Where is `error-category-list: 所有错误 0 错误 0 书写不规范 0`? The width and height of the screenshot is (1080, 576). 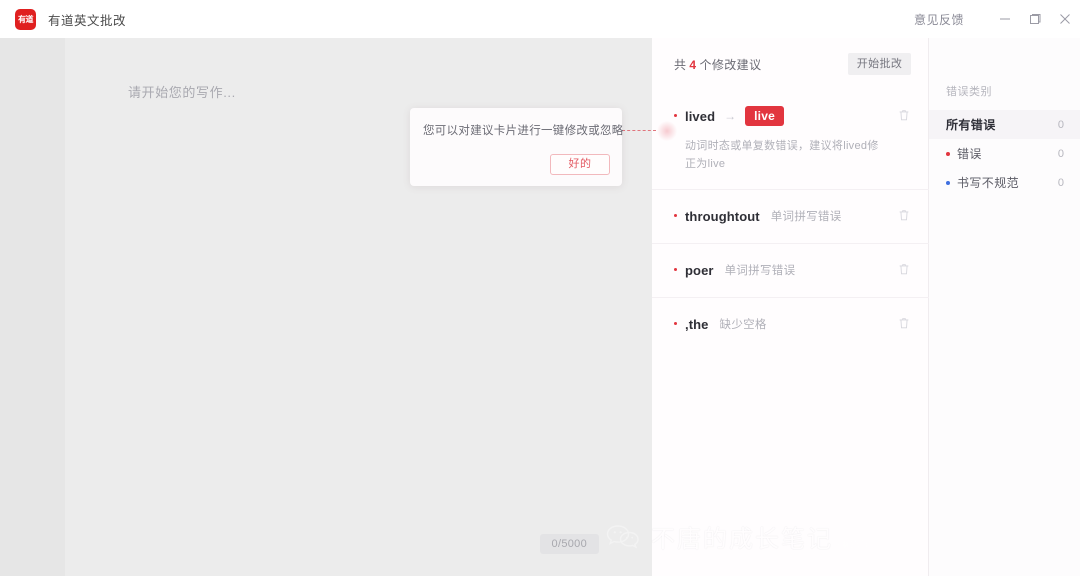
error-category-list: 所有错误 0 错误 0 书写不规范 0 is located at coordinates (1004, 153).